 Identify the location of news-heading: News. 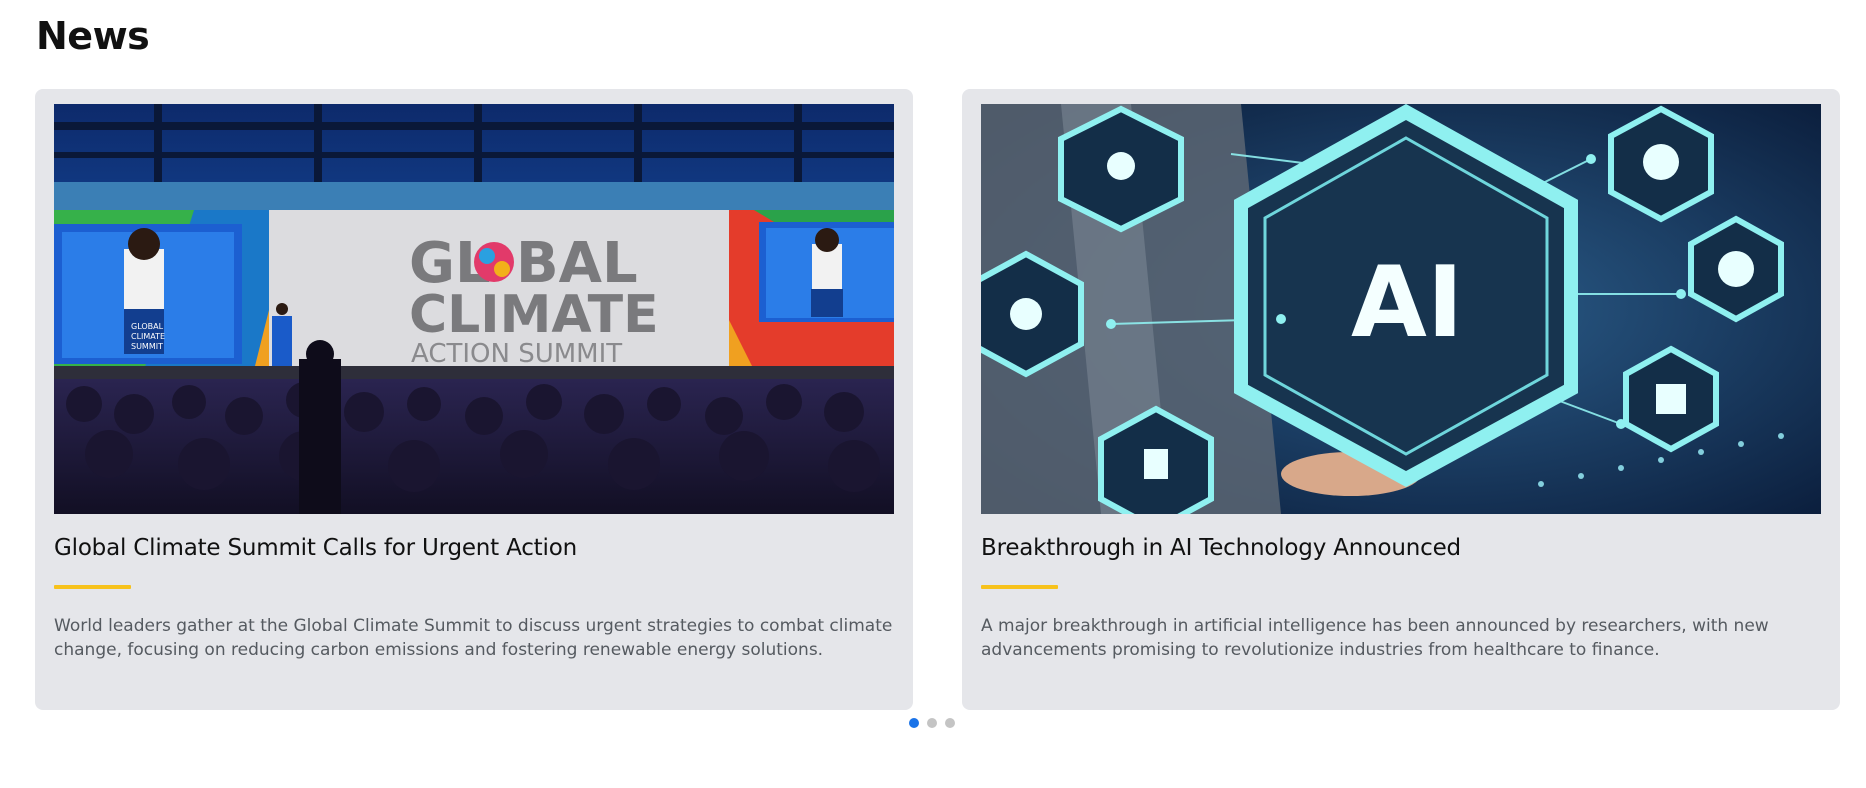
(93, 36).